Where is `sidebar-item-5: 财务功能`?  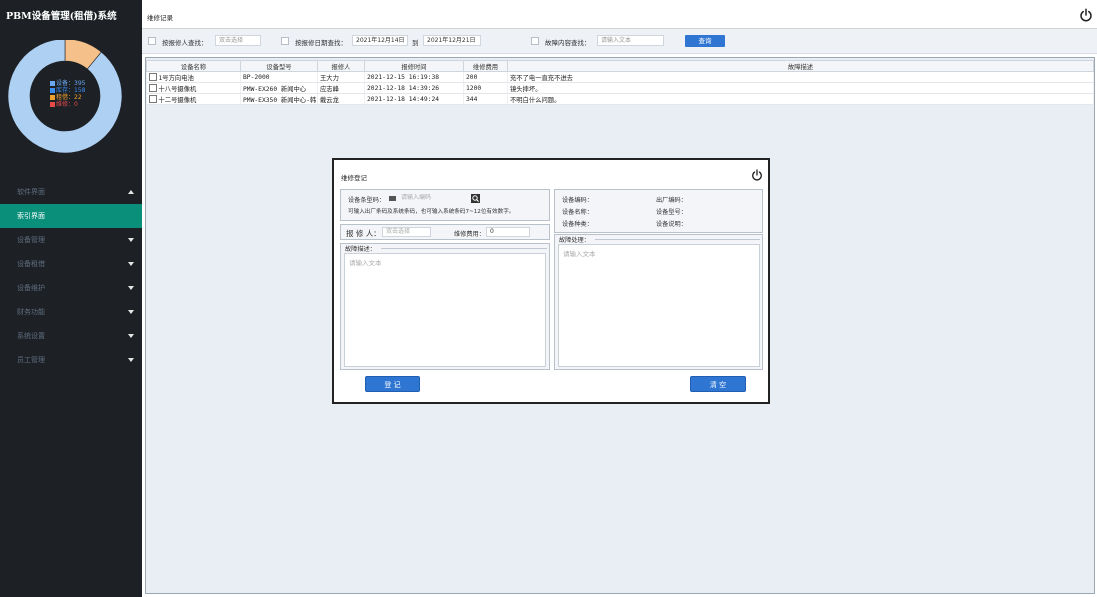 sidebar-item-5: 财务功能 is located at coordinates (71, 312).